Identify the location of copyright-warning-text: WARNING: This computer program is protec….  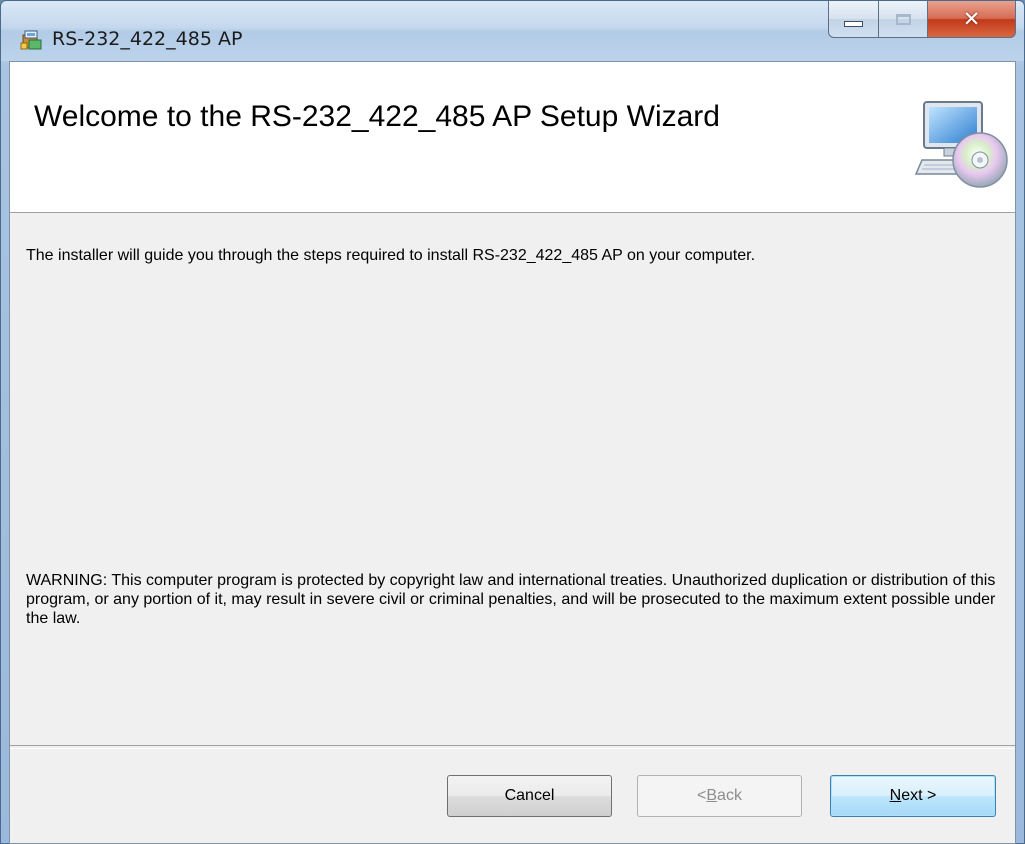
(511, 599).